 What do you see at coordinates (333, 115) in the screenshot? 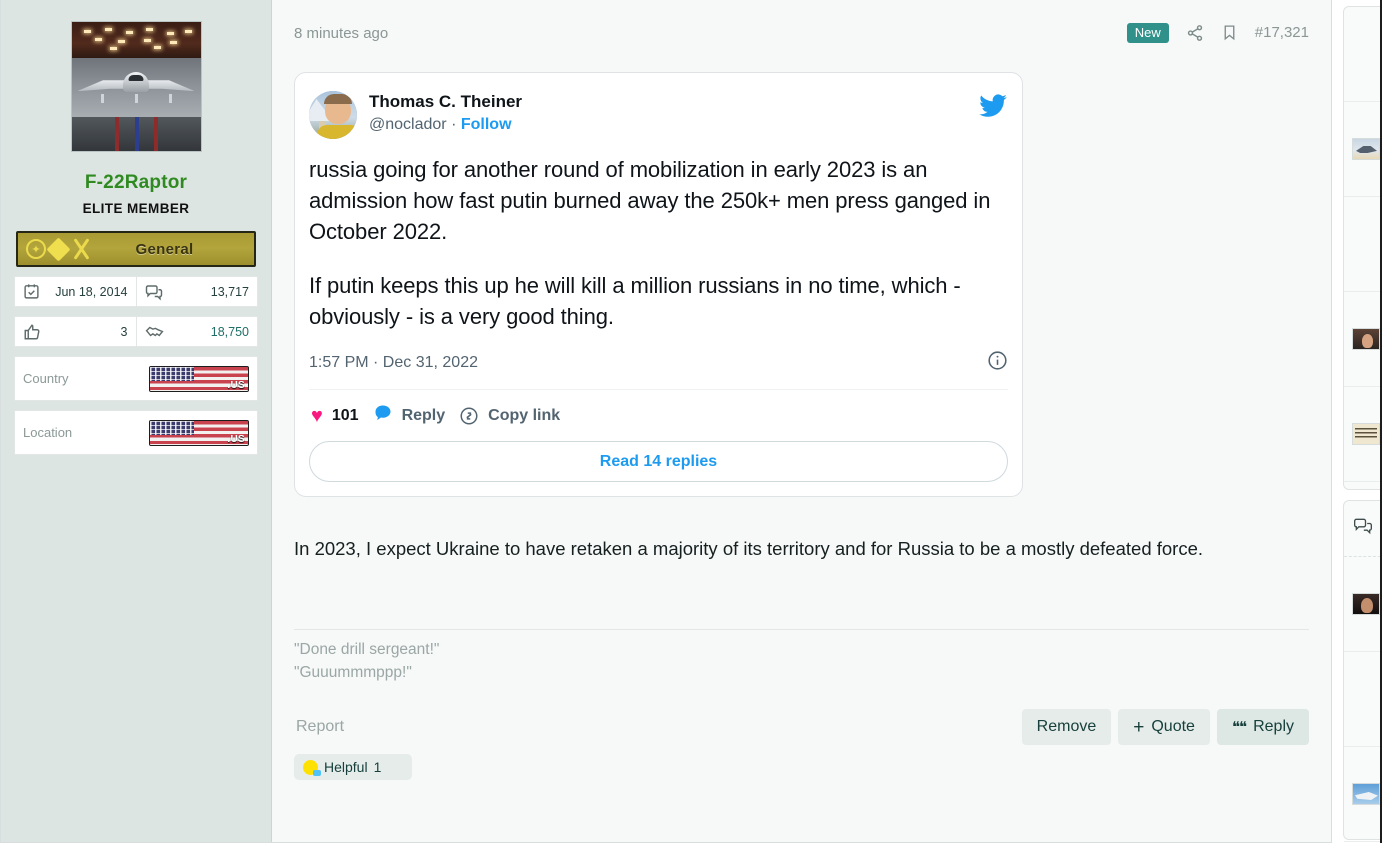
I see `tweet-author-avatar` at bounding box center [333, 115].